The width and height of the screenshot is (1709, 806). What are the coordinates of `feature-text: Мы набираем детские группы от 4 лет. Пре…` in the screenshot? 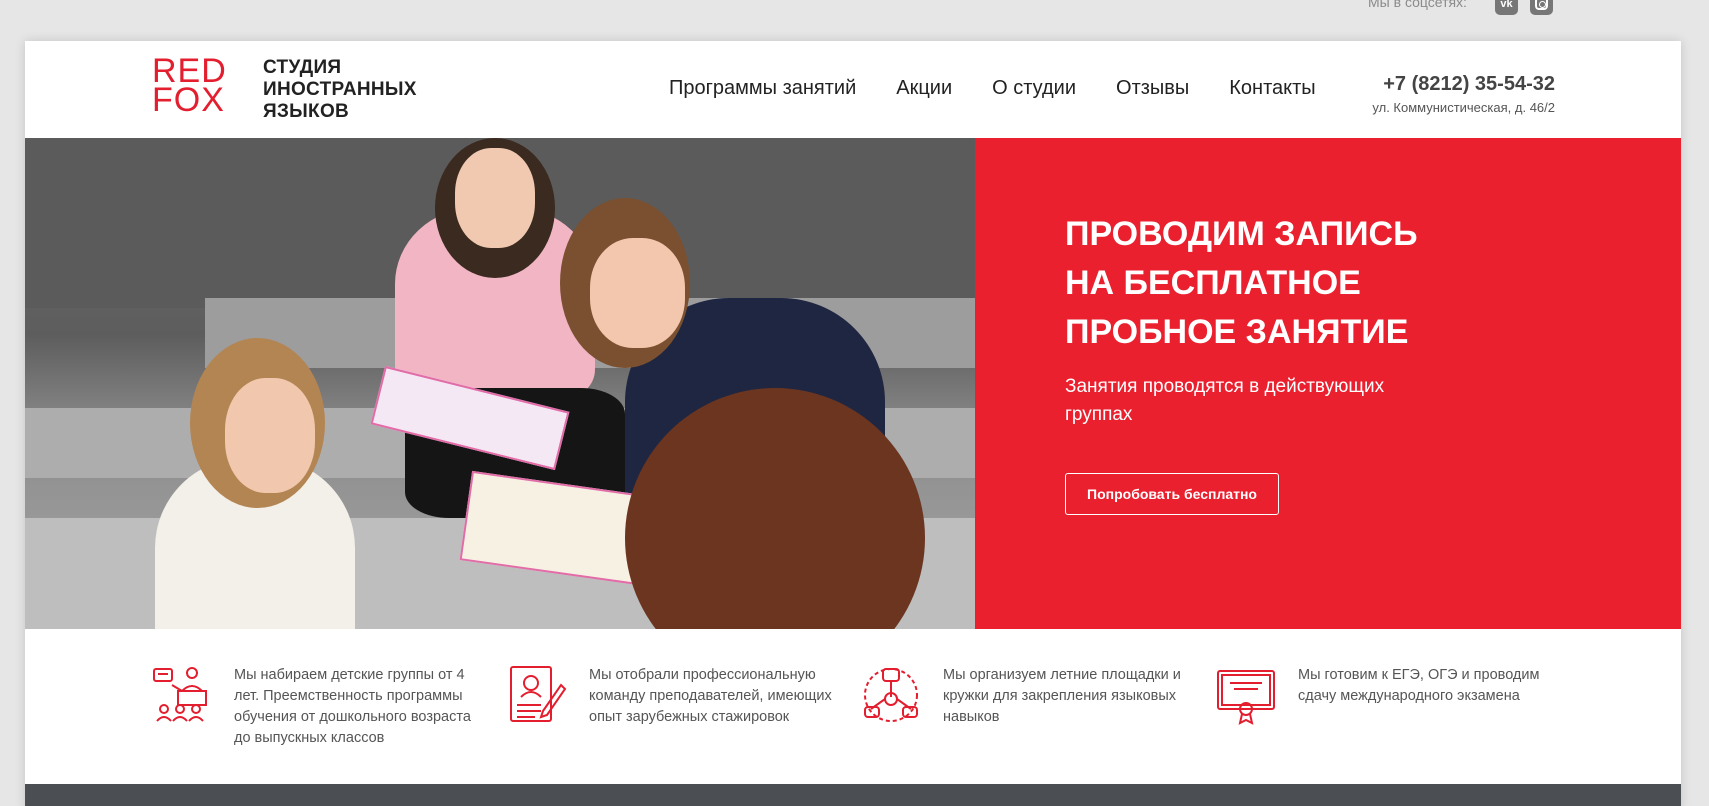 It's located at (352, 706).